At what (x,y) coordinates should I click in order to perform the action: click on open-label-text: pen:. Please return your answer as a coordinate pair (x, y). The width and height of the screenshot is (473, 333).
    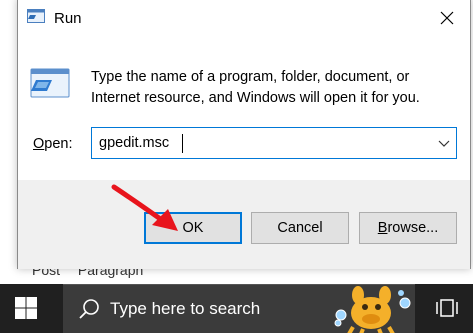
    Looking at the image, I should click on (58, 144).